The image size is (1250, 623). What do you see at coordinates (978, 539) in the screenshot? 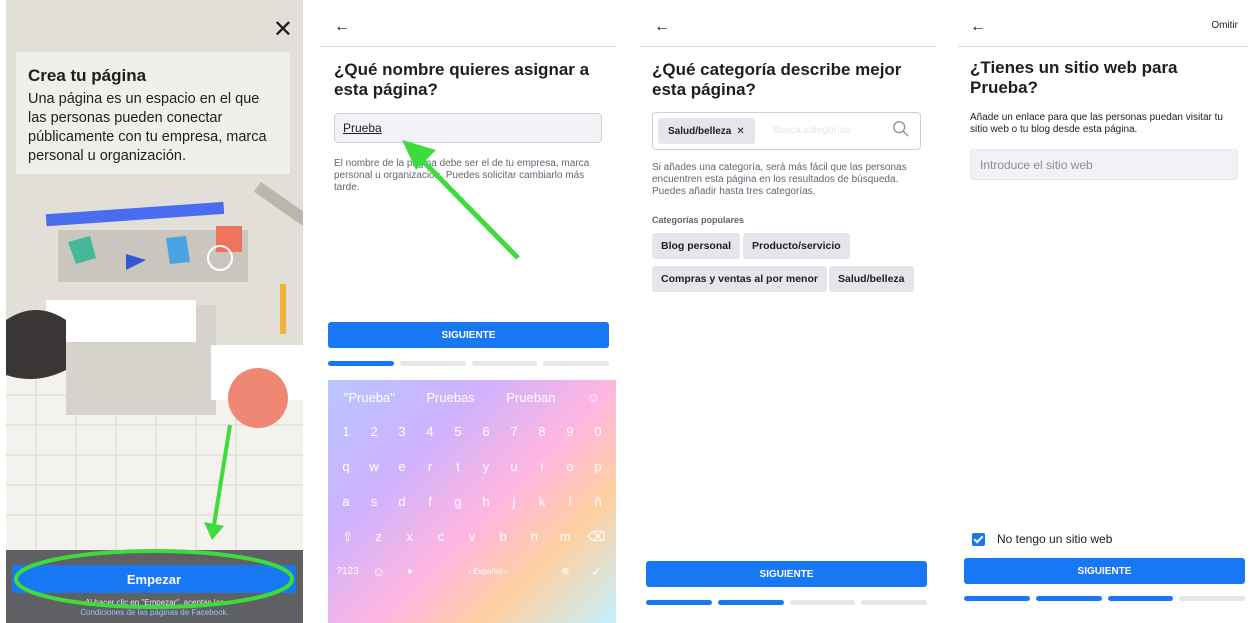
I see `no-website-checkbox` at bounding box center [978, 539].